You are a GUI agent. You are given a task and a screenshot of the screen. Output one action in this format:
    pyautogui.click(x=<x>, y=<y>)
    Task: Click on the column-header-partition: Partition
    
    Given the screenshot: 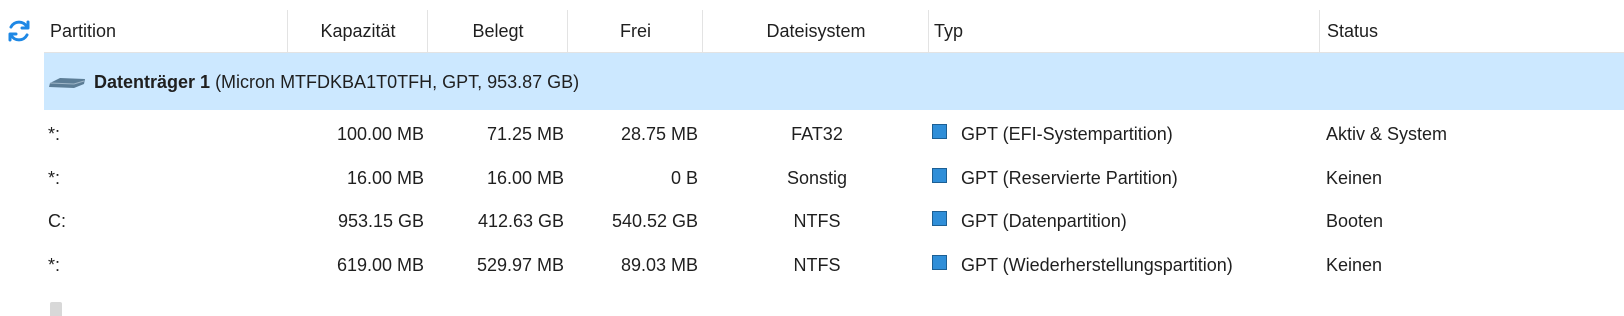 What is the action you would take?
    pyautogui.click(x=83, y=30)
    